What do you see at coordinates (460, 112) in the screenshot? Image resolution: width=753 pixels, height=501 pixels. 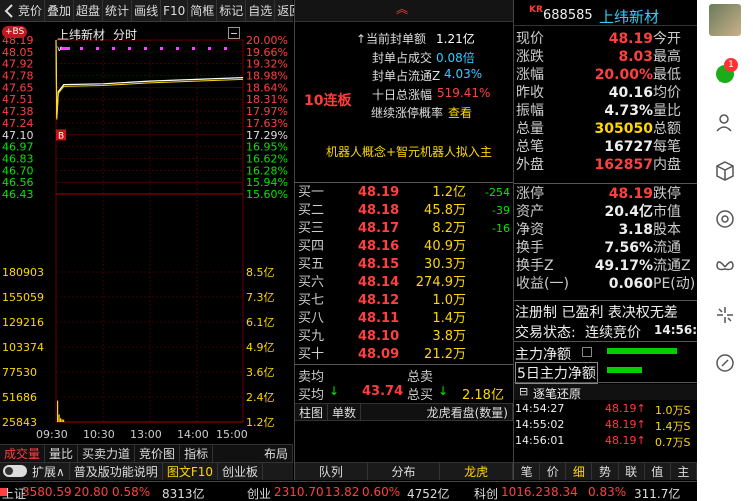 I see `seal-info-value: 查看` at bounding box center [460, 112].